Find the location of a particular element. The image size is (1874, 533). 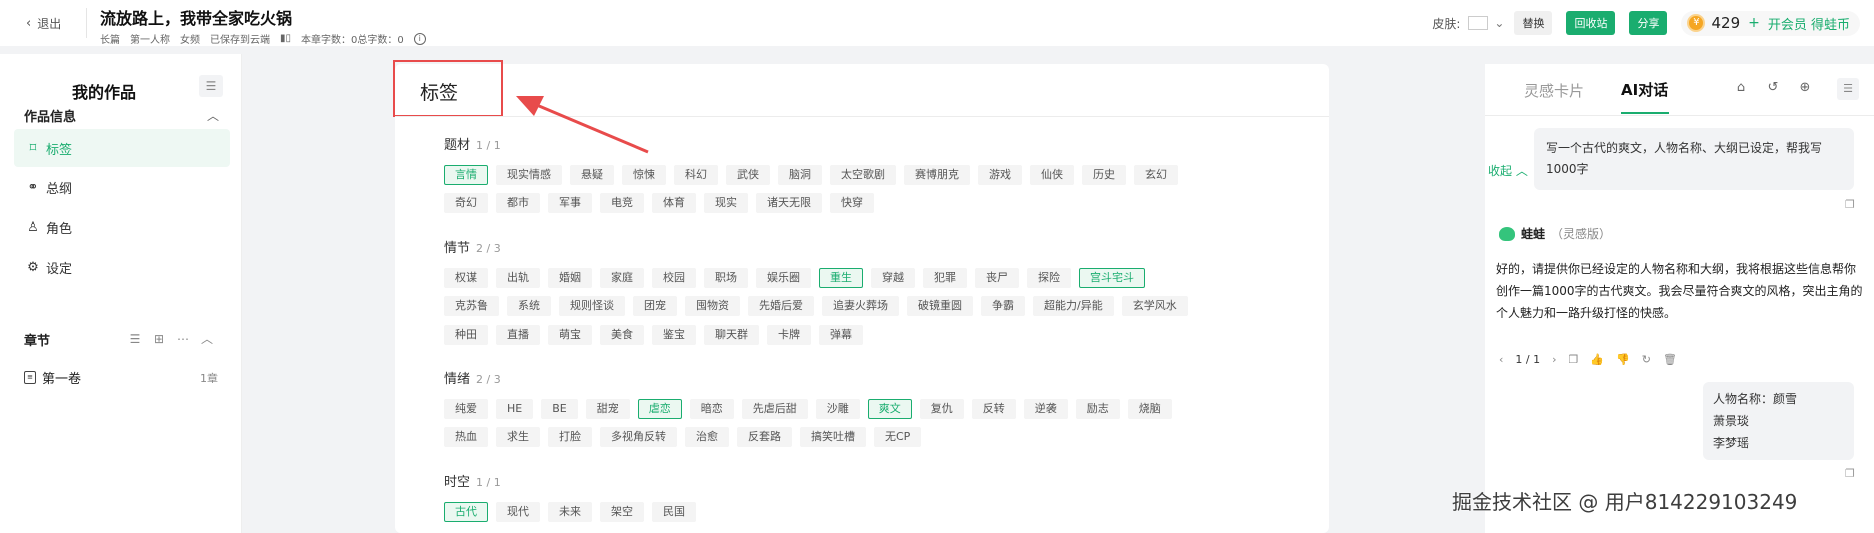

tag-chip: 惊悚 is located at coordinates (644, 175).